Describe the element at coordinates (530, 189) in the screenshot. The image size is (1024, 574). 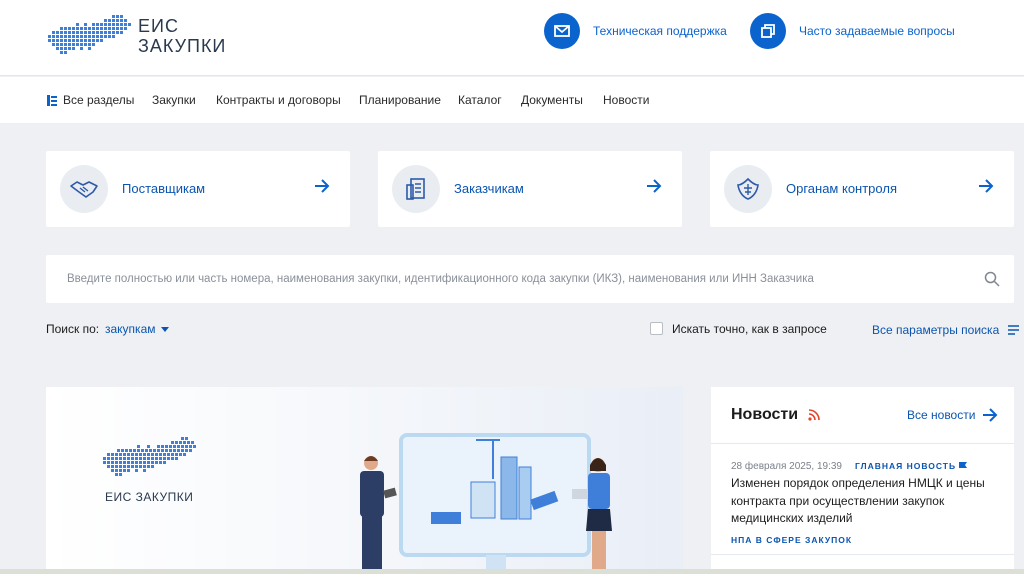
I see `customers-card: Заказчикам` at that location.